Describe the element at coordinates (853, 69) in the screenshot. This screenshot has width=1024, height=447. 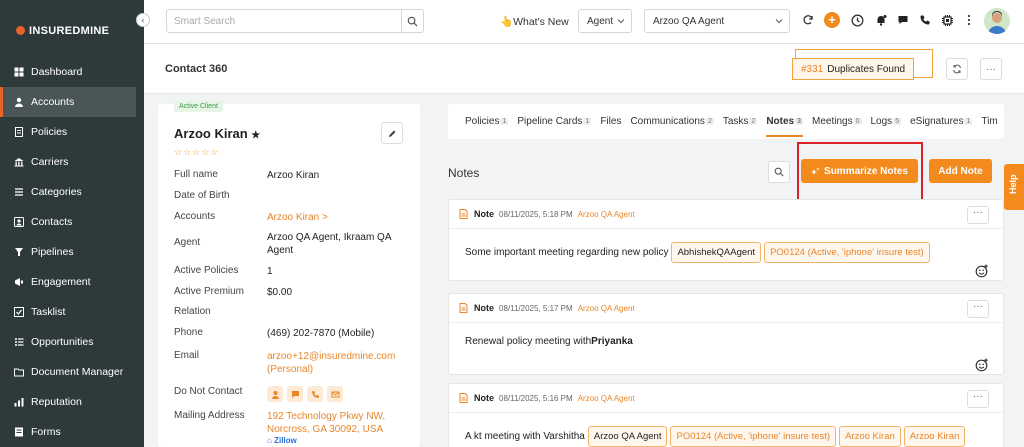
I see `duplicates-found-button: #331 Duplicates Found` at that location.